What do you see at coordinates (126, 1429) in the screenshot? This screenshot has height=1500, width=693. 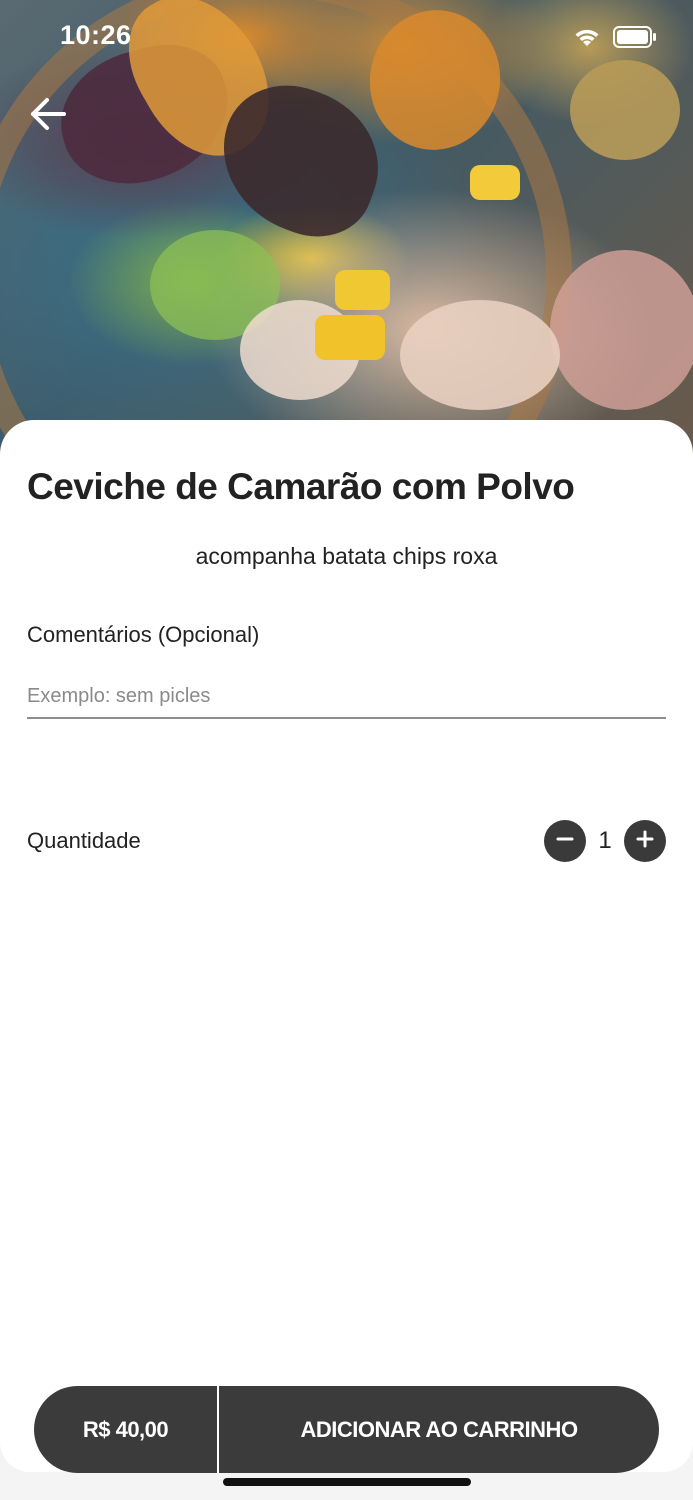 I see `price-label: R$ 40,00` at bounding box center [126, 1429].